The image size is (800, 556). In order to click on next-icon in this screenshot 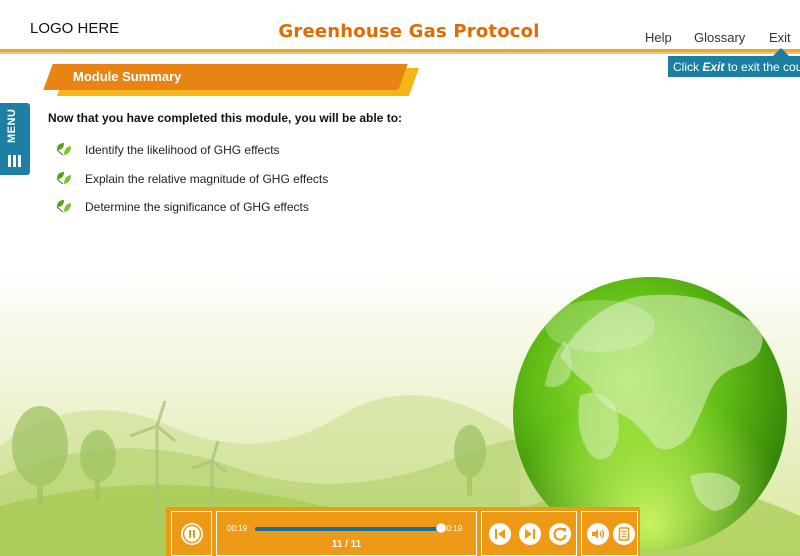, I will do `click(530, 534)`.